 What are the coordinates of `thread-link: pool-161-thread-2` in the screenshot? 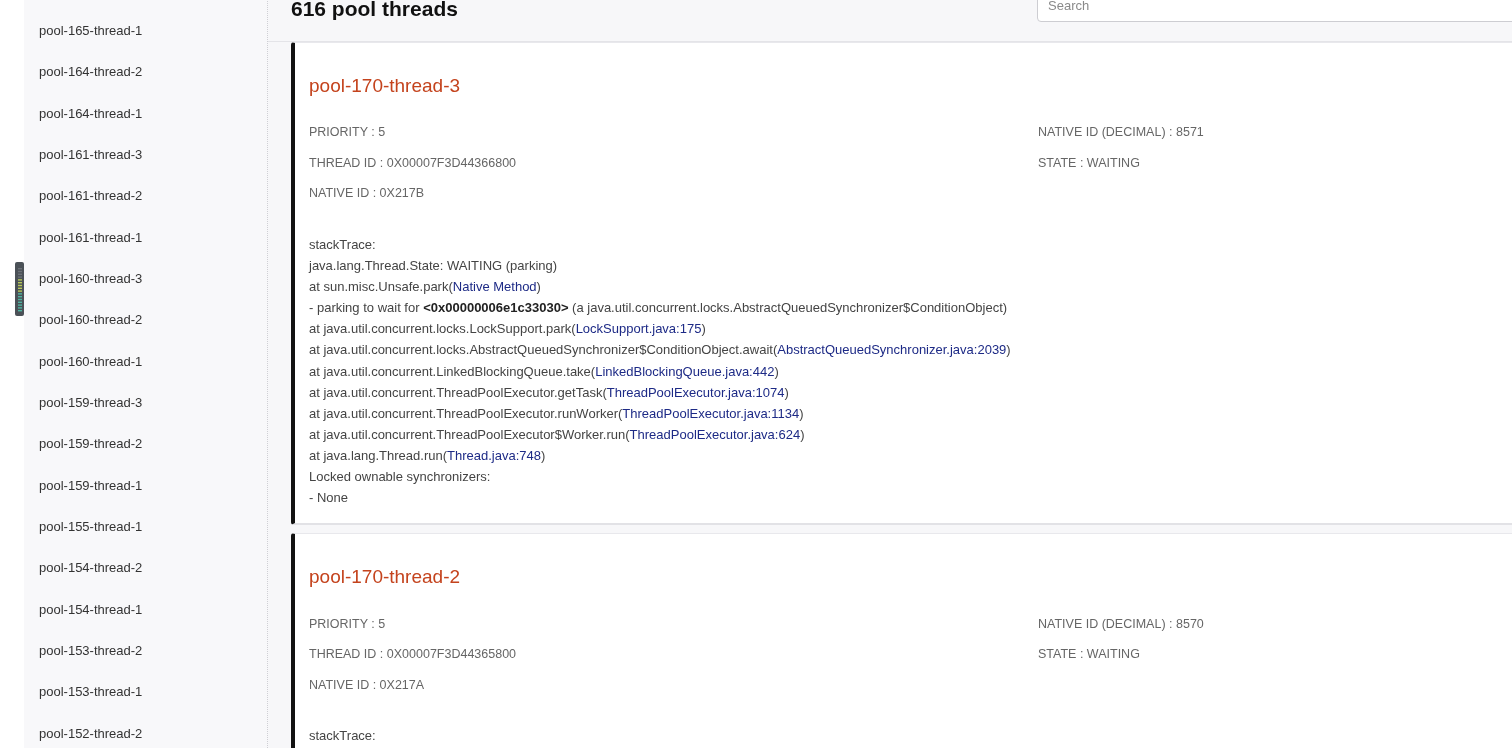 It's located at (91, 196).